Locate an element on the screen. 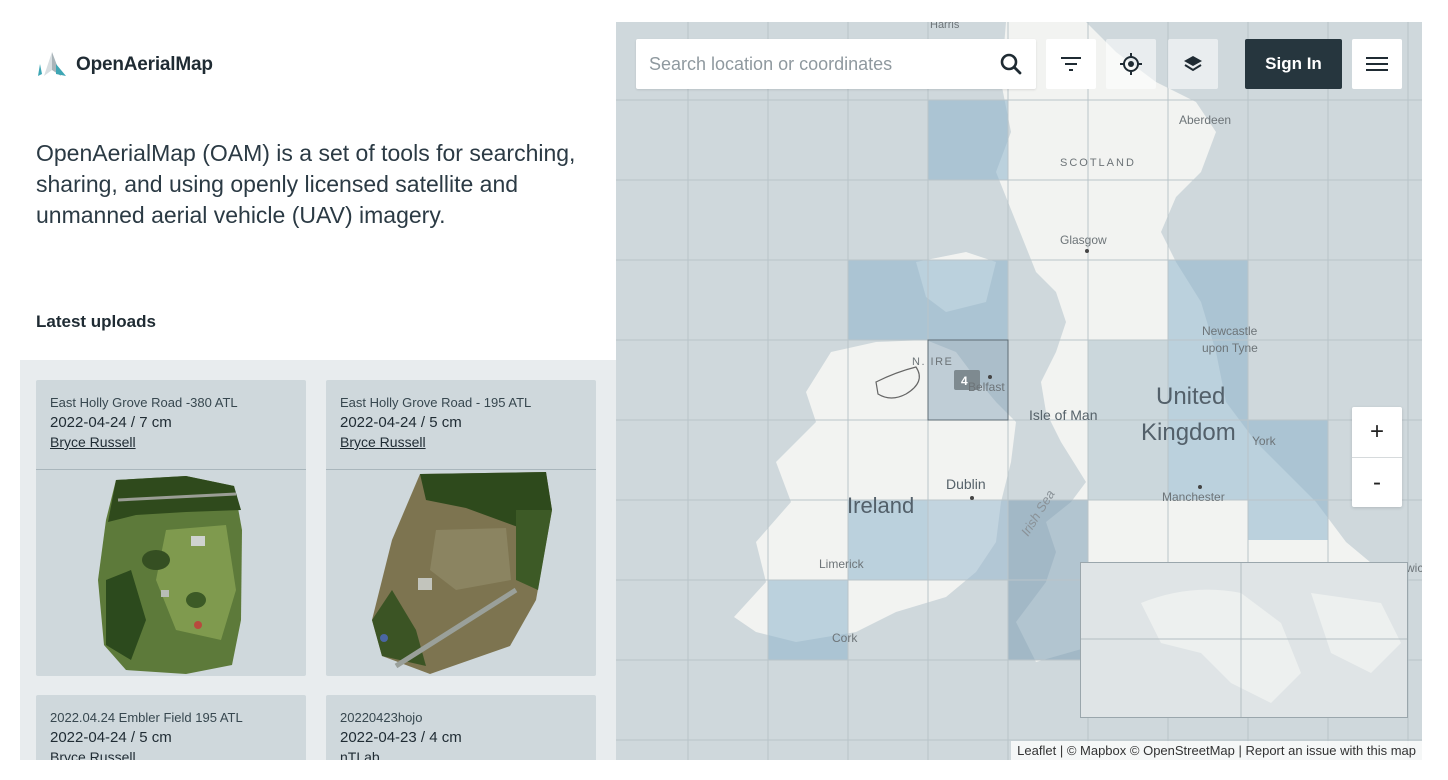 This screenshot has height=780, width=1448. zoom-out-button: - is located at coordinates (1377, 482).